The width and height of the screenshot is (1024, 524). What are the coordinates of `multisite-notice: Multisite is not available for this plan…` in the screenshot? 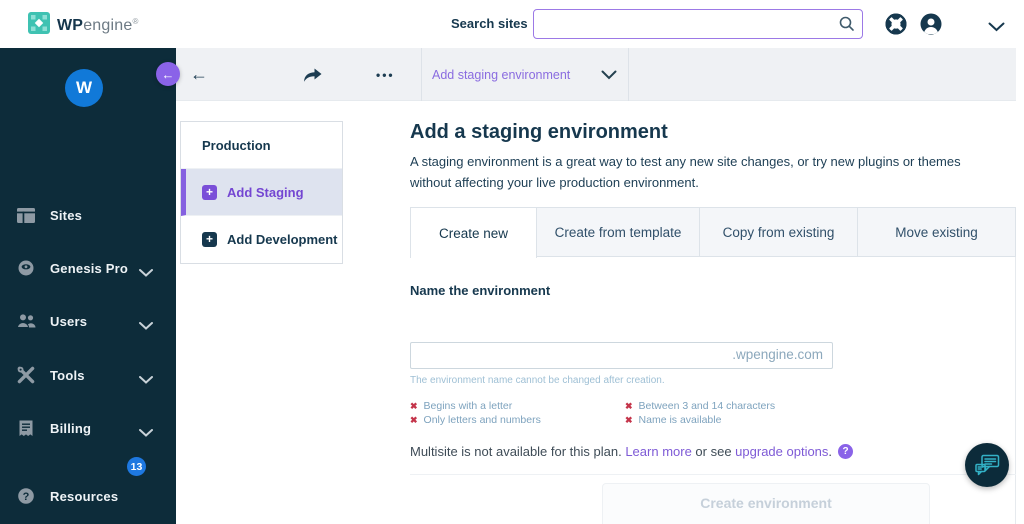 It's located at (632, 451).